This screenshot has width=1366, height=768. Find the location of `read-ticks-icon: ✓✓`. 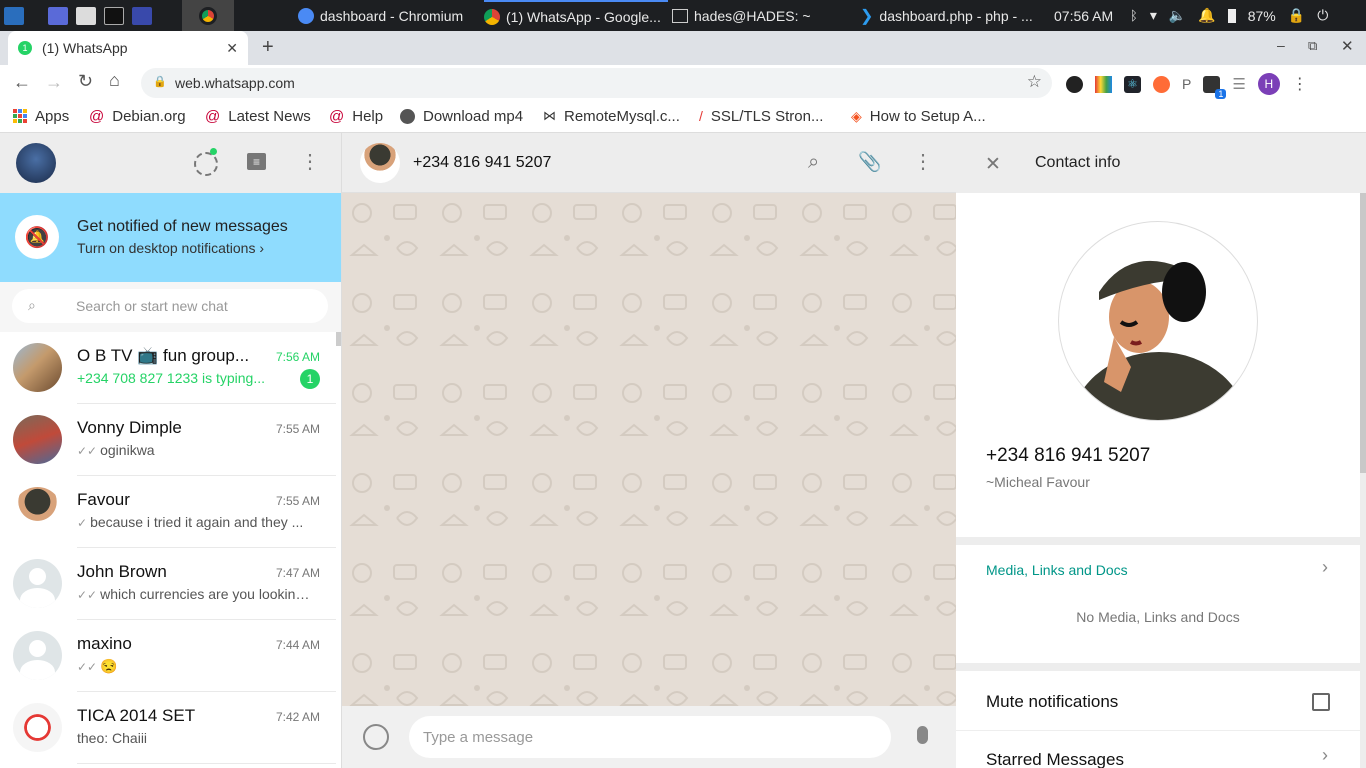

read-ticks-icon: ✓✓ is located at coordinates (87, 595).